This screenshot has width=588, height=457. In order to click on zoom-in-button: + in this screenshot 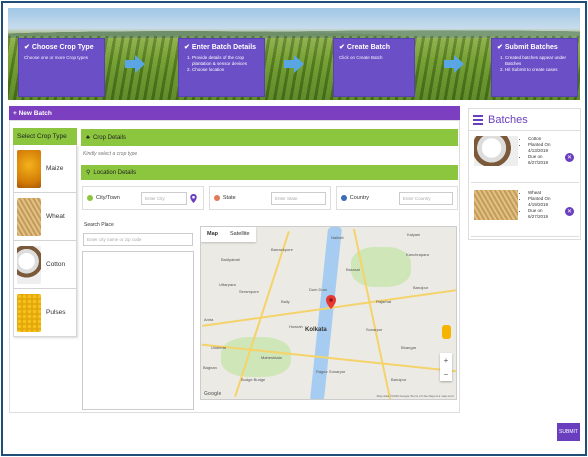, I will do `click(446, 360)`.